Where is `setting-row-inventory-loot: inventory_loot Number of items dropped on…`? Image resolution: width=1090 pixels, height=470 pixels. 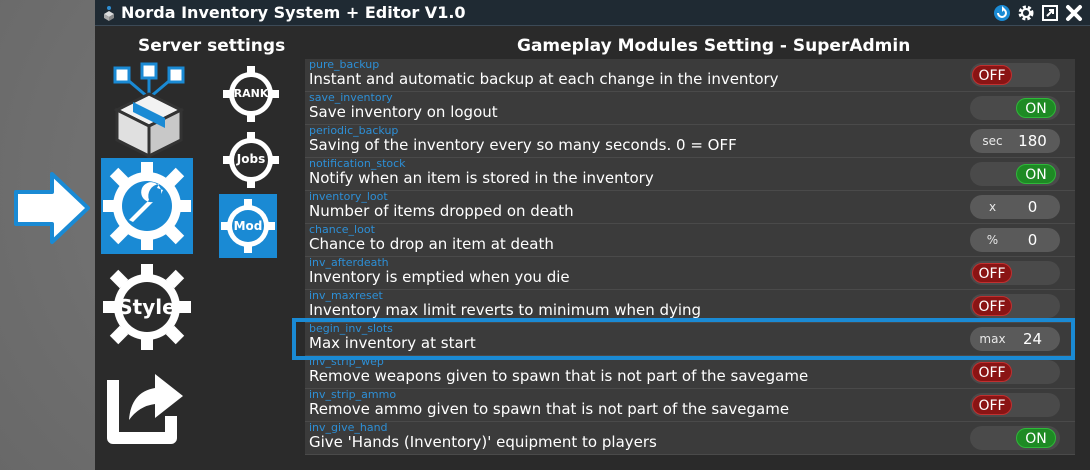
setting-row-inventory-loot: inventory_loot Number of items dropped on… is located at coordinates (690, 207).